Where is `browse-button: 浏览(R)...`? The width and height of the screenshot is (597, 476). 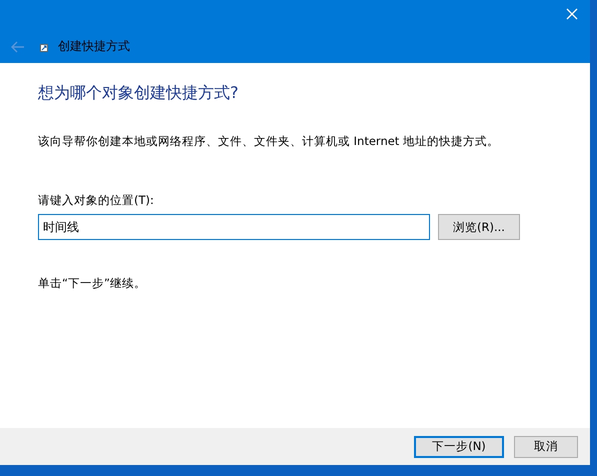
browse-button: 浏览(R)... is located at coordinates (479, 227).